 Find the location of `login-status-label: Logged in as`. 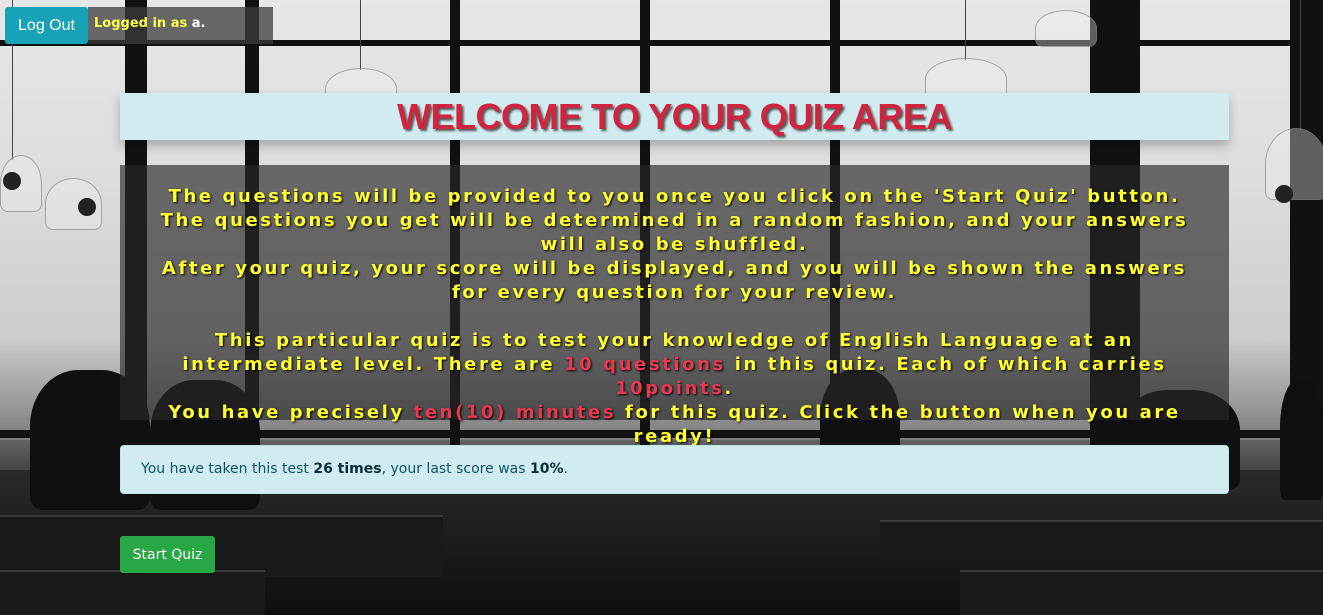

login-status-label: Logged in as is located at coordinates (141, 23).